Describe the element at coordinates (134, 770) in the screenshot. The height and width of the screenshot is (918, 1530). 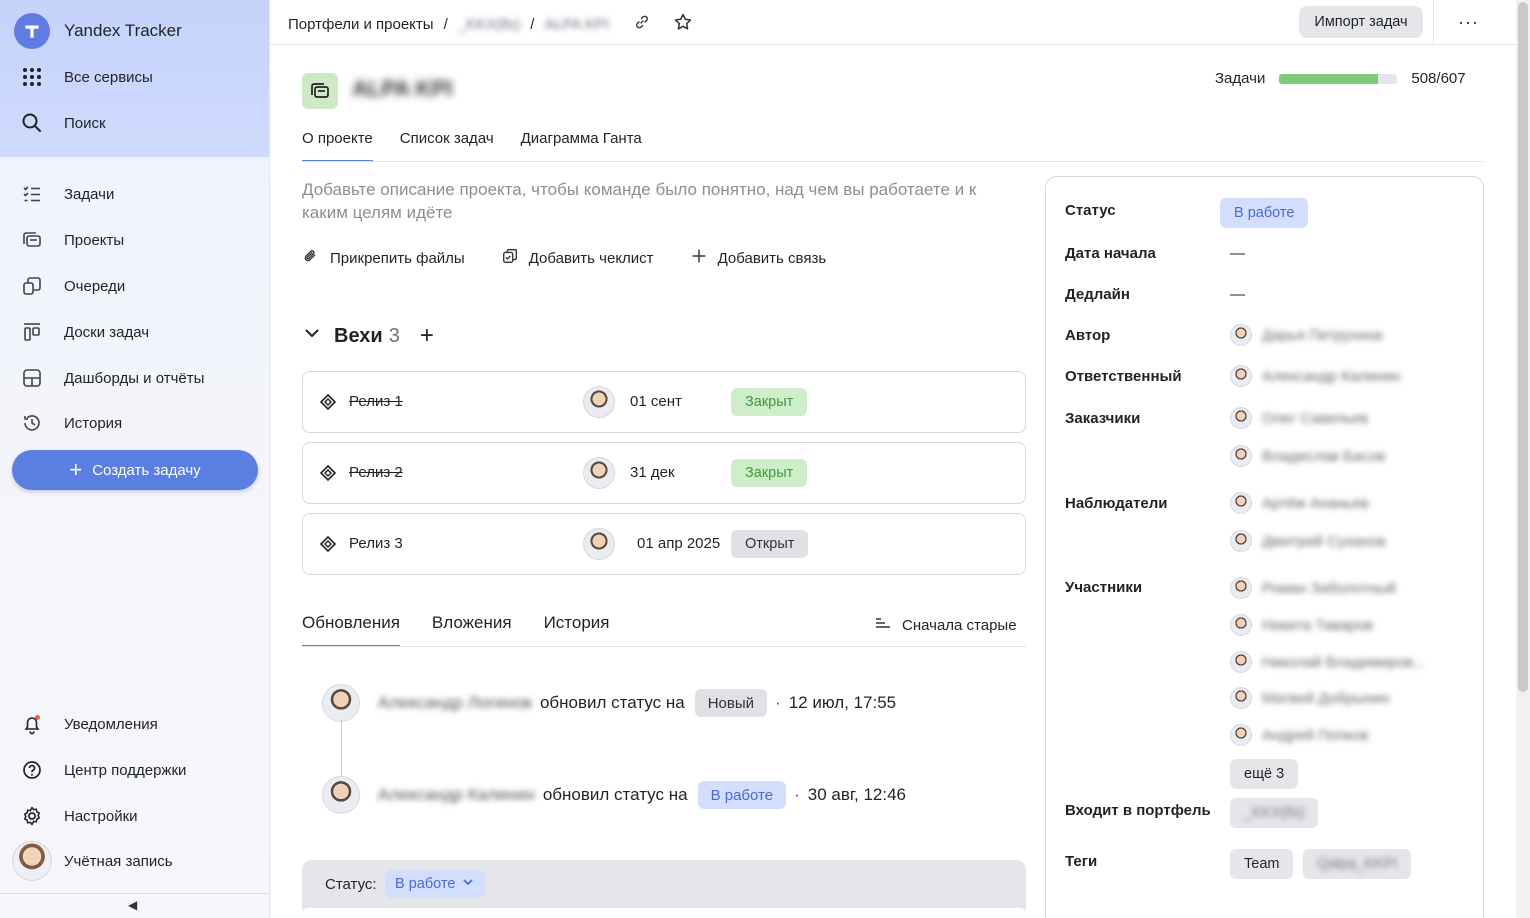
I see `sidebar-item-support: Центр поддержки` at that location.